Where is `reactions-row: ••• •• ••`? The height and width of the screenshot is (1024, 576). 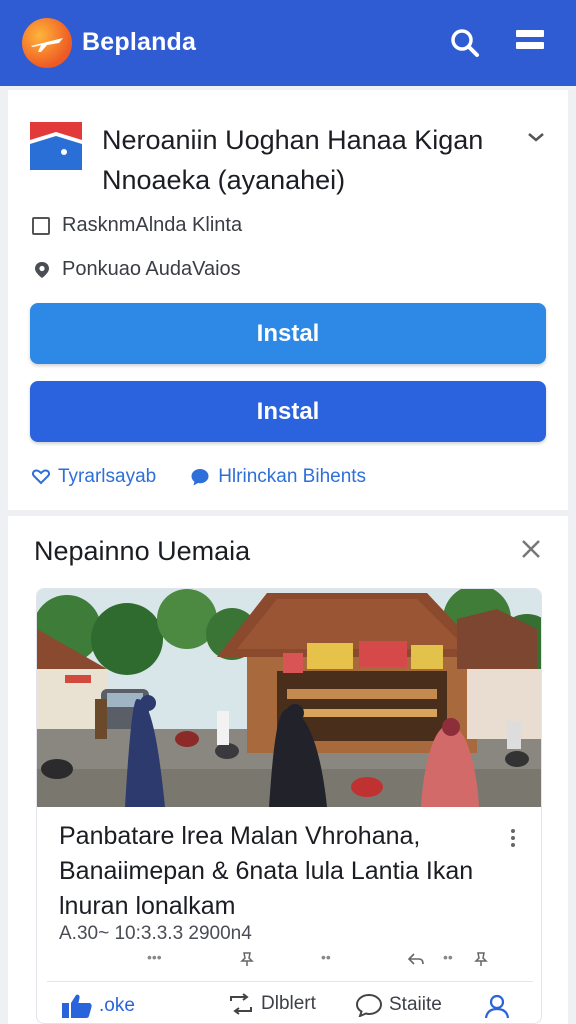
reactions-row: ••• •• •• is located at coordinates (289, 960).